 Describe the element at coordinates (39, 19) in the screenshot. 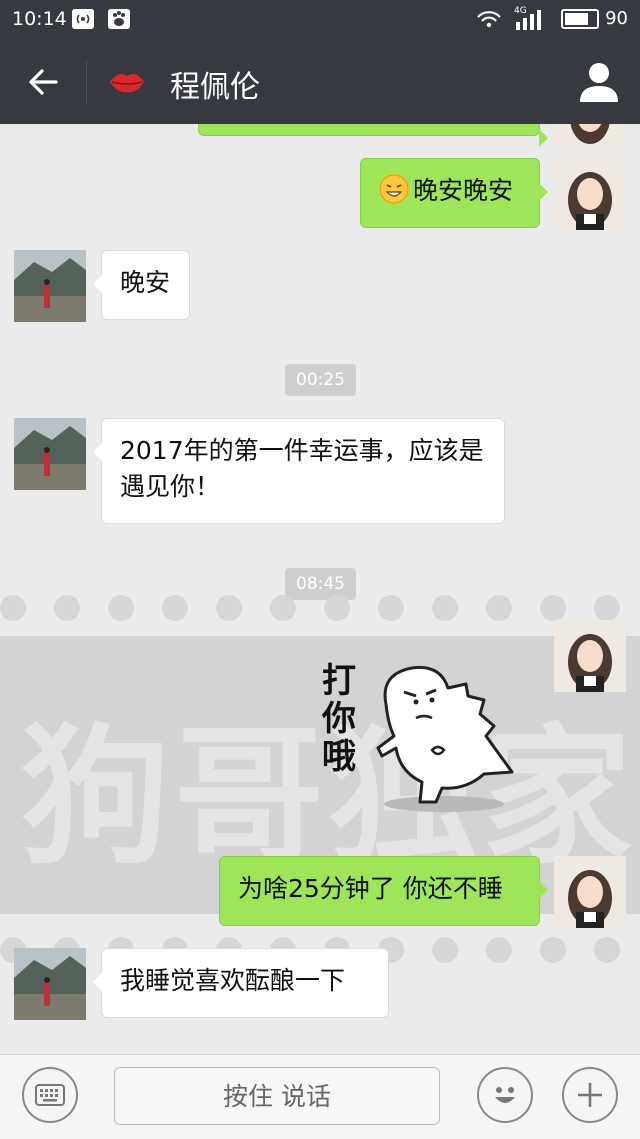

I see `status-time: 10:14` at that location.